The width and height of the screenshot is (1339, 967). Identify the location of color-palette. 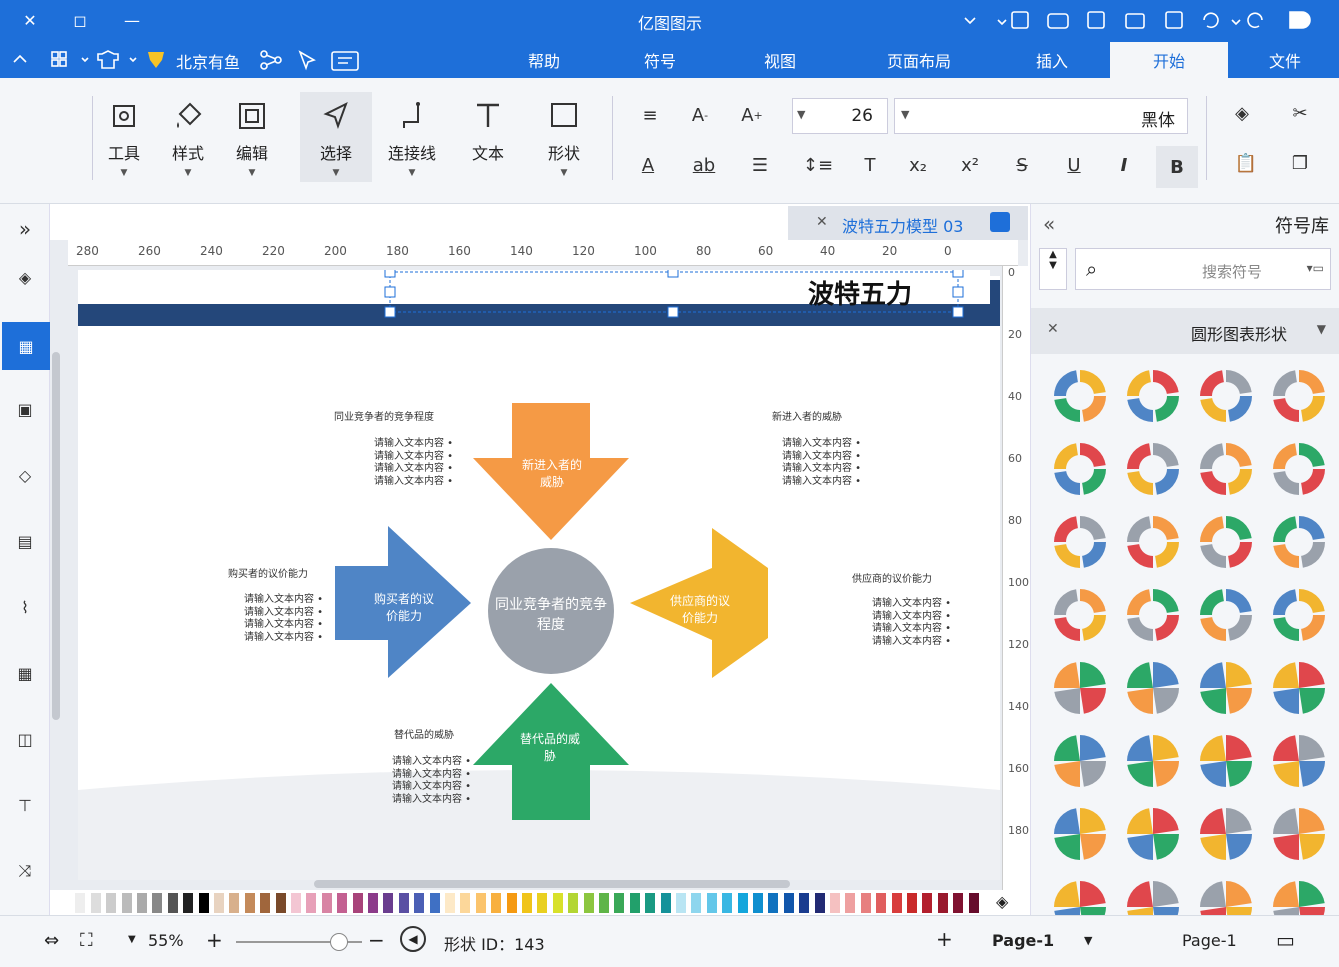
(525, 903).